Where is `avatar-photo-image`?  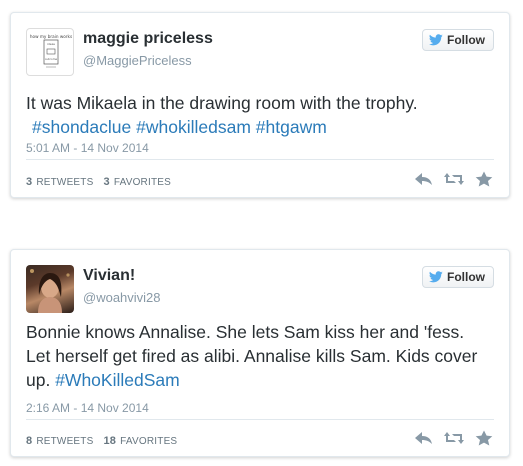
avatar-photo-image is located at coordinates (50, 291).